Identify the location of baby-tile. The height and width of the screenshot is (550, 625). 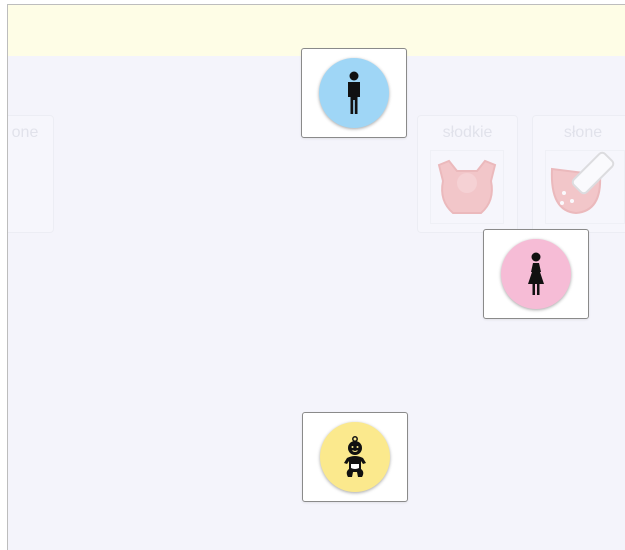
(355, 457).